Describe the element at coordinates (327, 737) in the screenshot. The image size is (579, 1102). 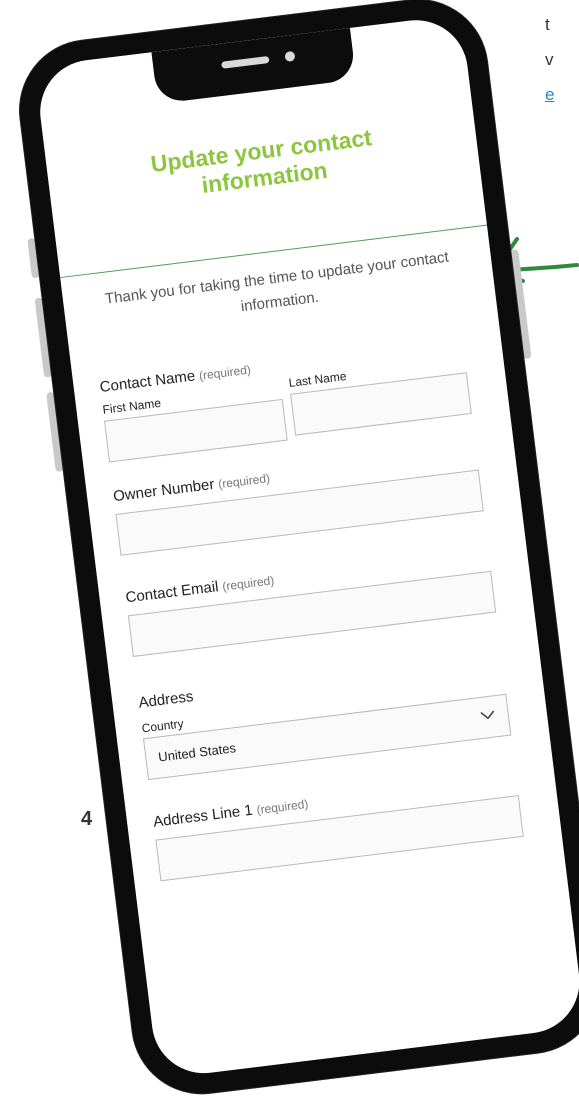
I see `country-select: United States` at that location.